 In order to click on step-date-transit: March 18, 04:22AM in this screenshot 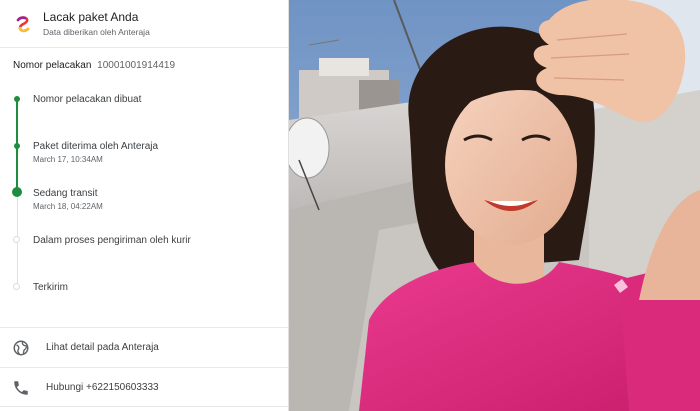, I will do `click(68, 206)`.